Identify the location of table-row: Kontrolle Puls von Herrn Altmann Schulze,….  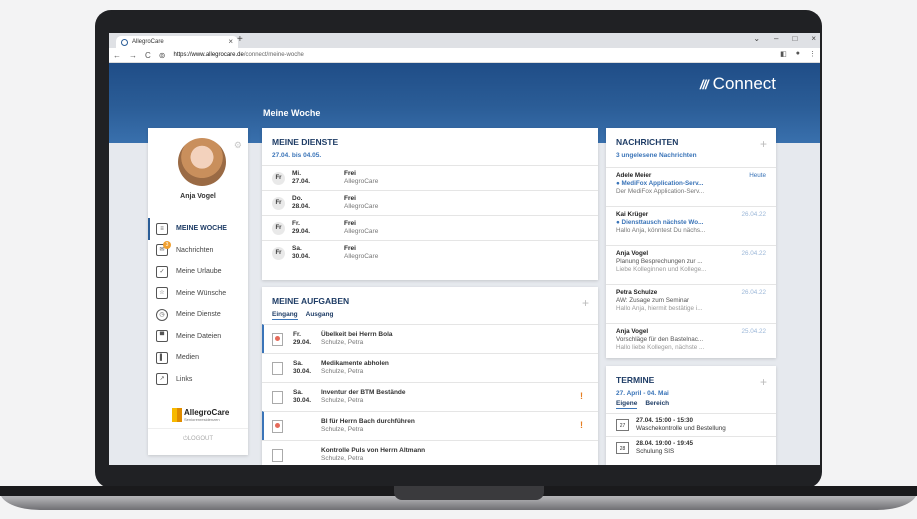
(430, 452).